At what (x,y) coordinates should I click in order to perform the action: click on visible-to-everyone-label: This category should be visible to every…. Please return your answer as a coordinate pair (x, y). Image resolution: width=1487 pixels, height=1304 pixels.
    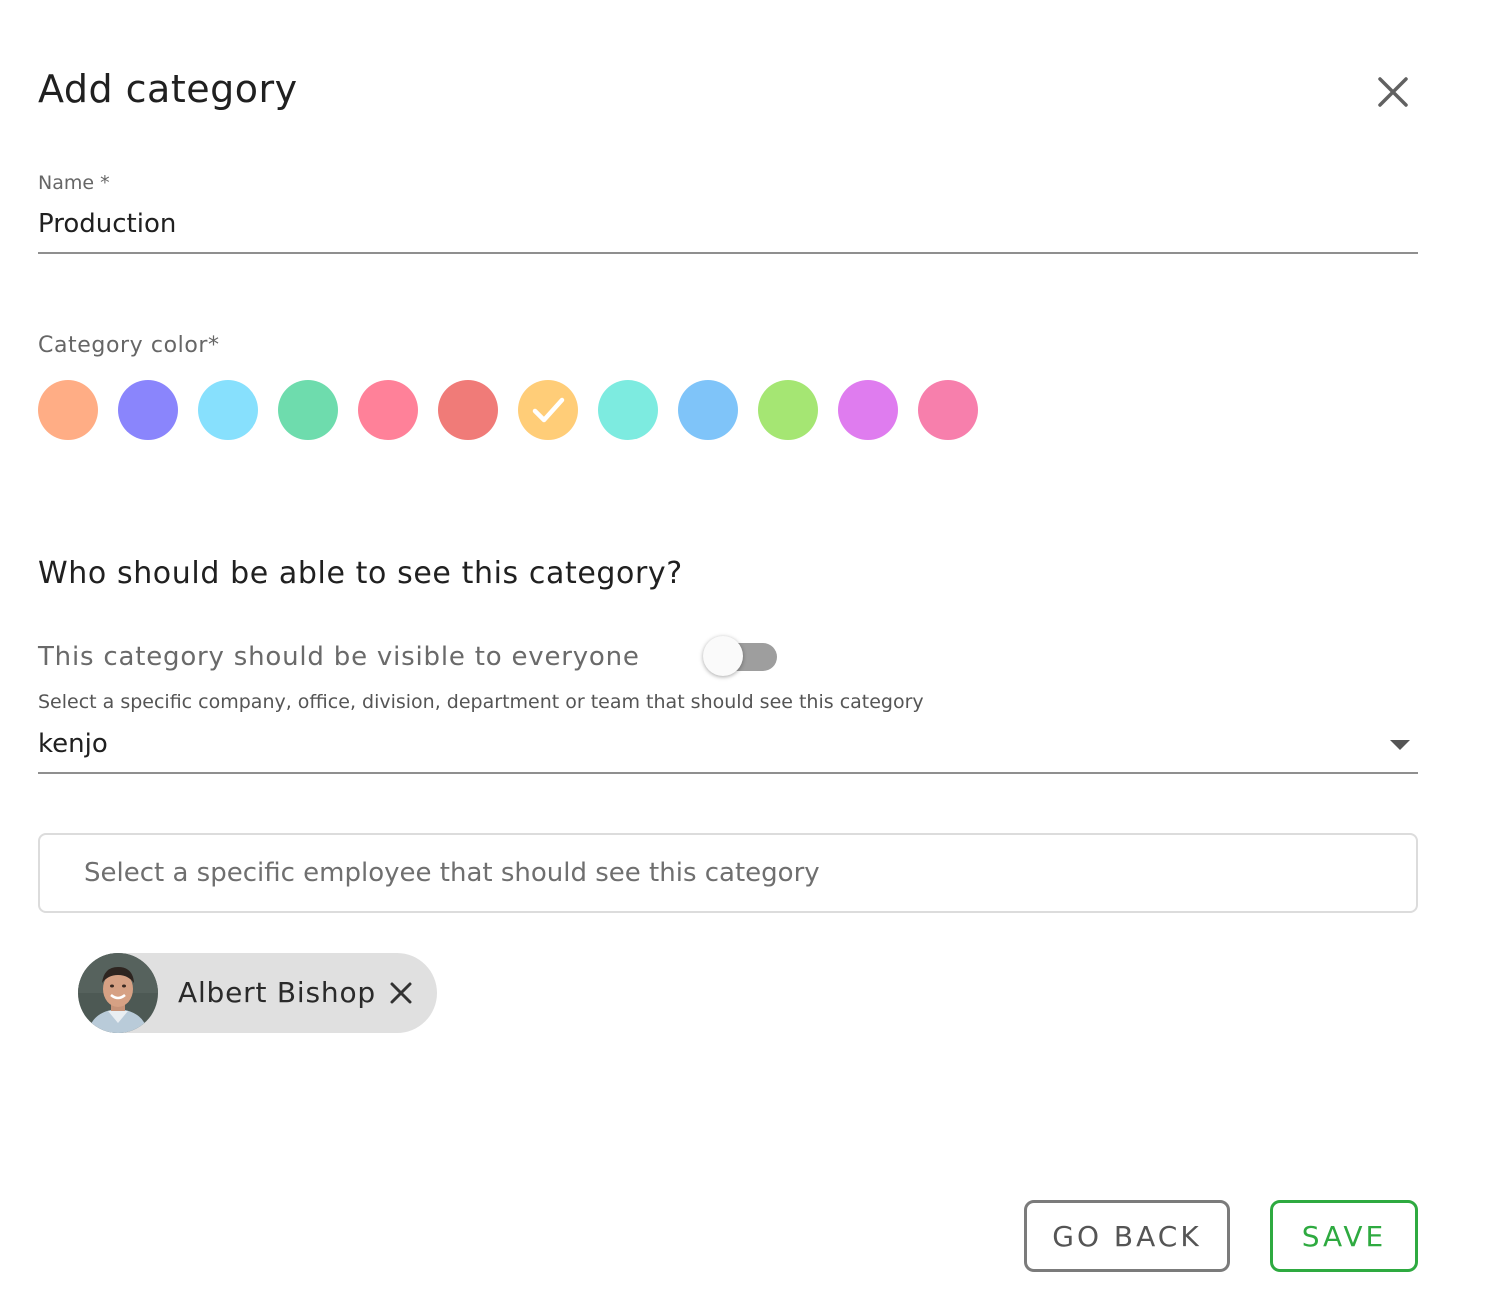
    Looking at the image, I should click on (339, 657).